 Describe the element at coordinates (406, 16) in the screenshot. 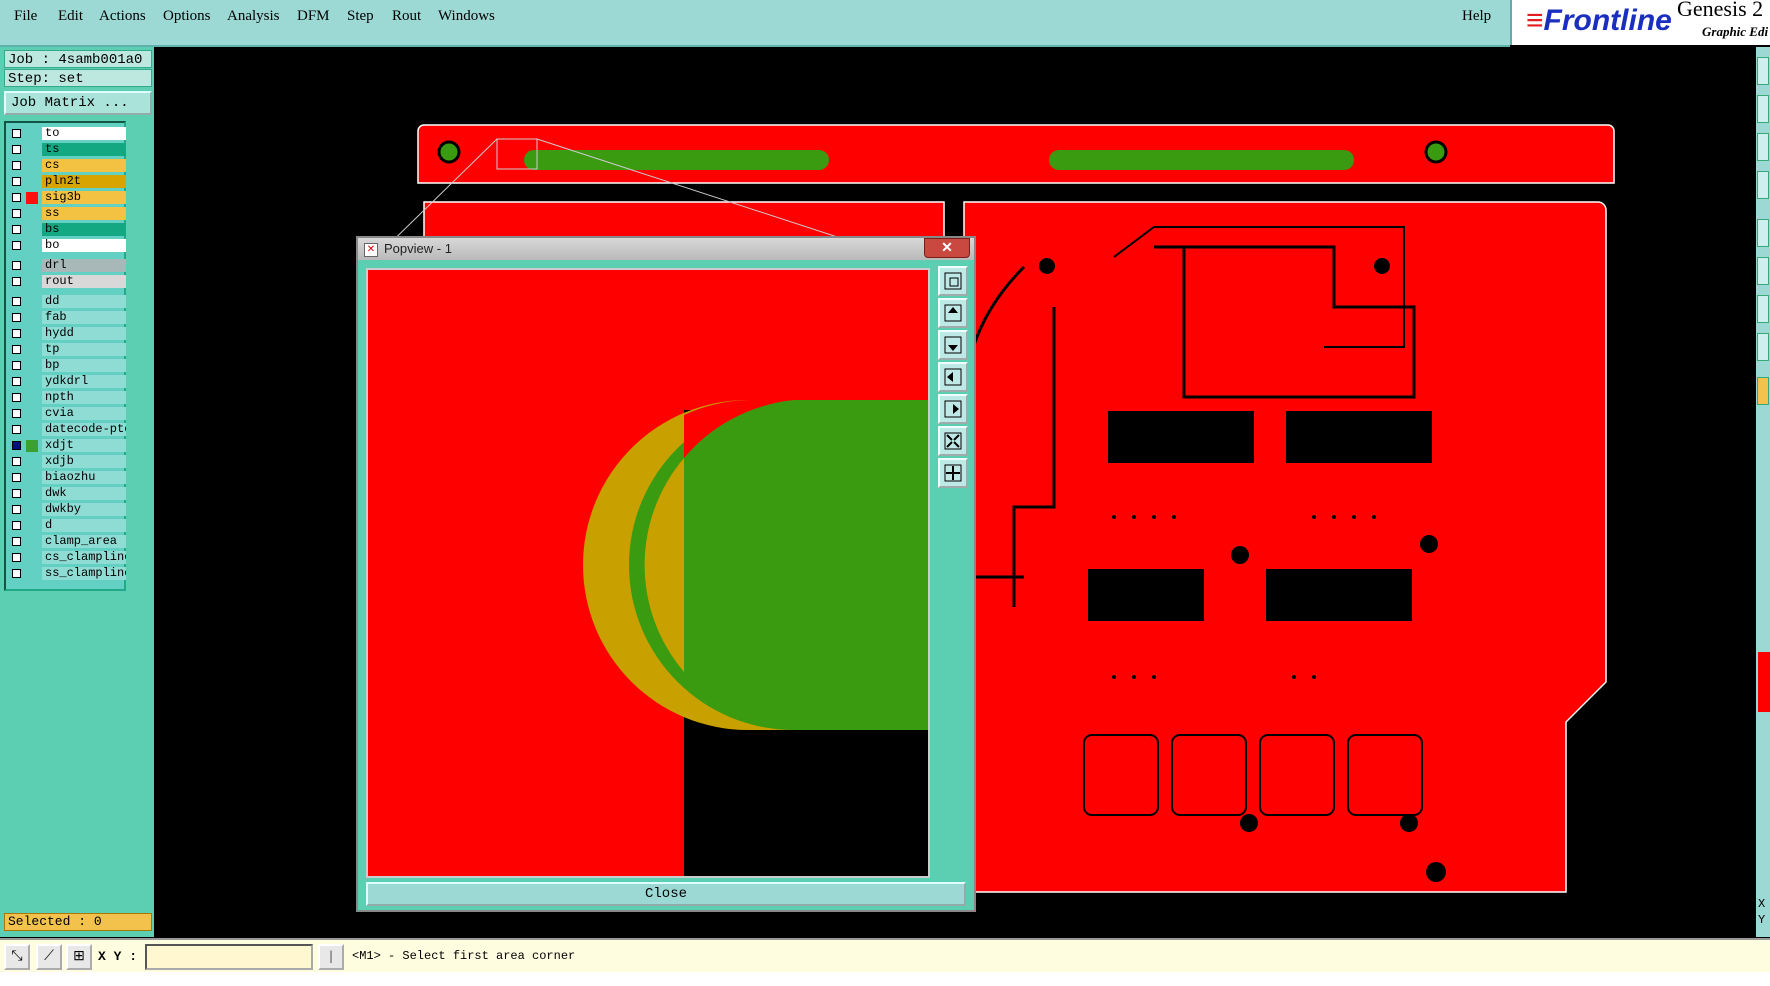

I see `menu-rout: Rout` at that location.